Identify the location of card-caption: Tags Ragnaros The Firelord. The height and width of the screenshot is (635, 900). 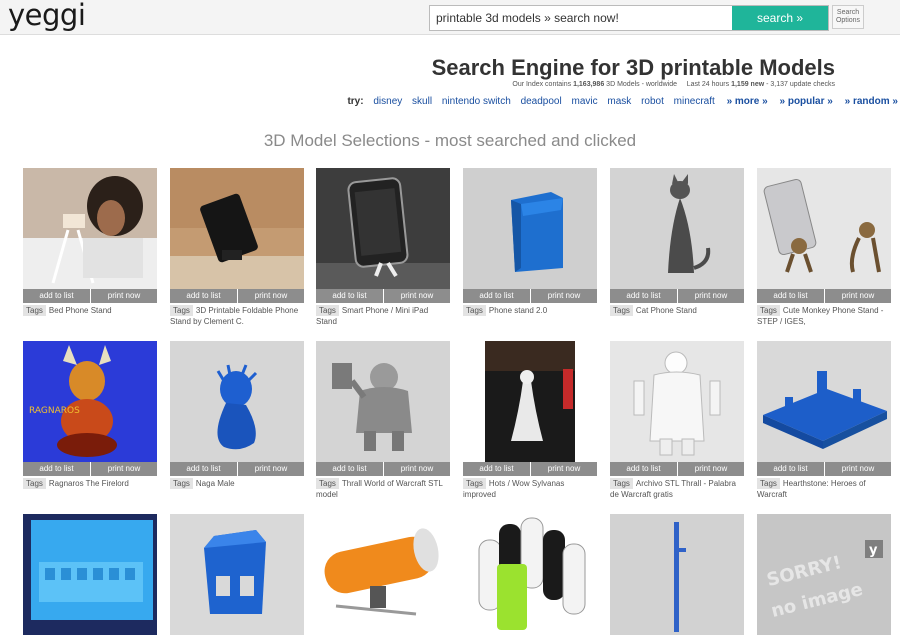
(90, 483).